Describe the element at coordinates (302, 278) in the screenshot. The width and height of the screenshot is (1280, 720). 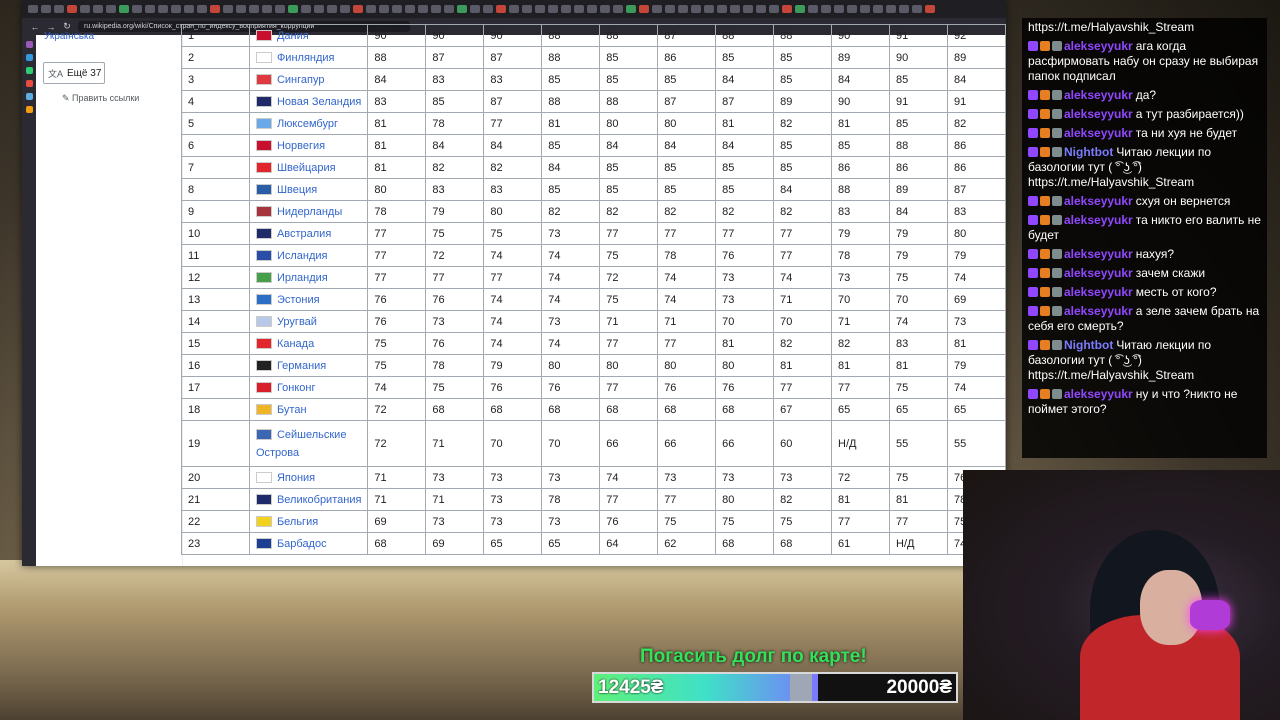
I see `country-link: Ирландия` at that location.